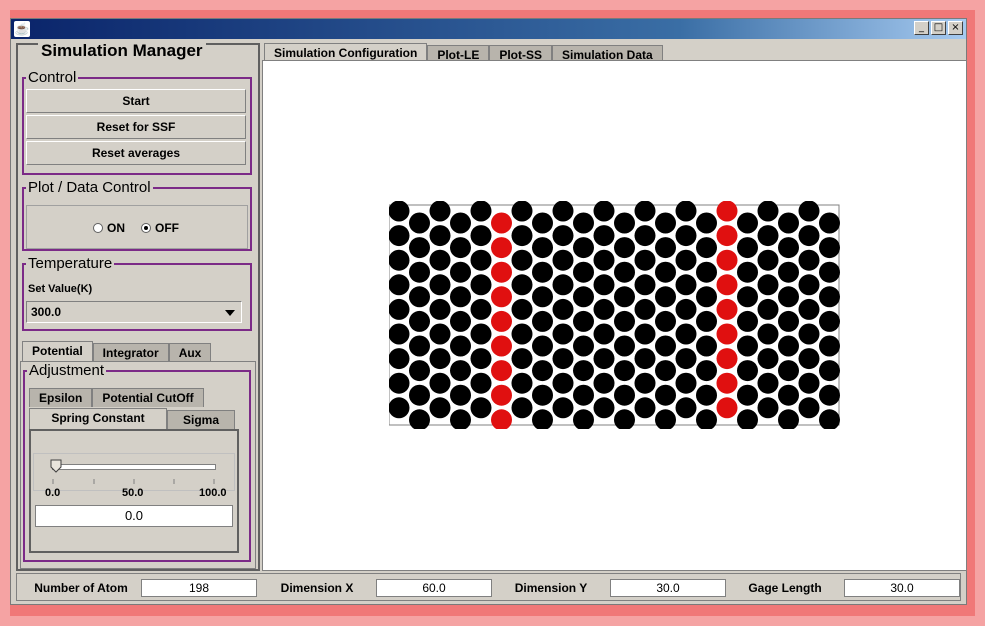 This screenshot has height=626, width=985. What do you see at coordinates (938, 28) in the screenshot?
I see `maximize-button: □` at bounding box center [938, 28].